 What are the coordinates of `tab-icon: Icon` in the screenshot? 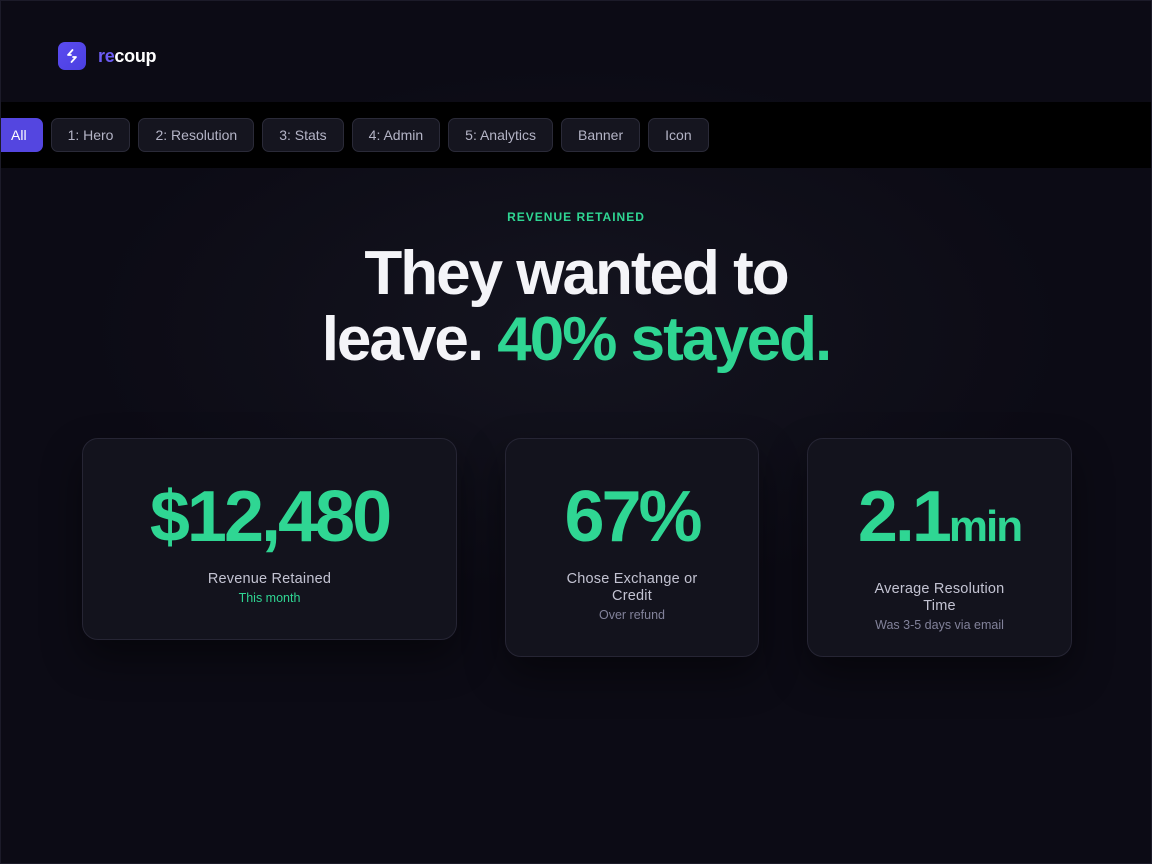 It's located at (678, 135).